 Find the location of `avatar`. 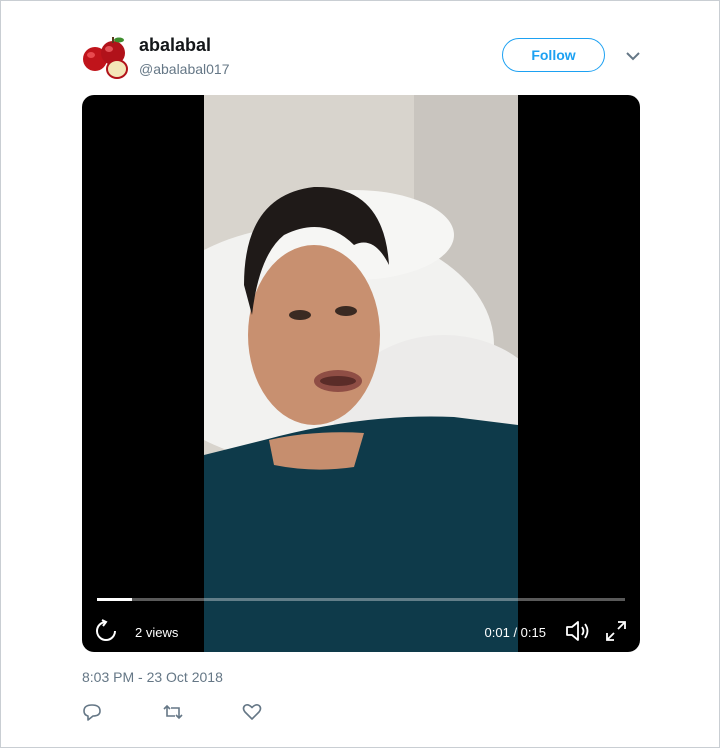

avatar is located at coordinates (105, 57).